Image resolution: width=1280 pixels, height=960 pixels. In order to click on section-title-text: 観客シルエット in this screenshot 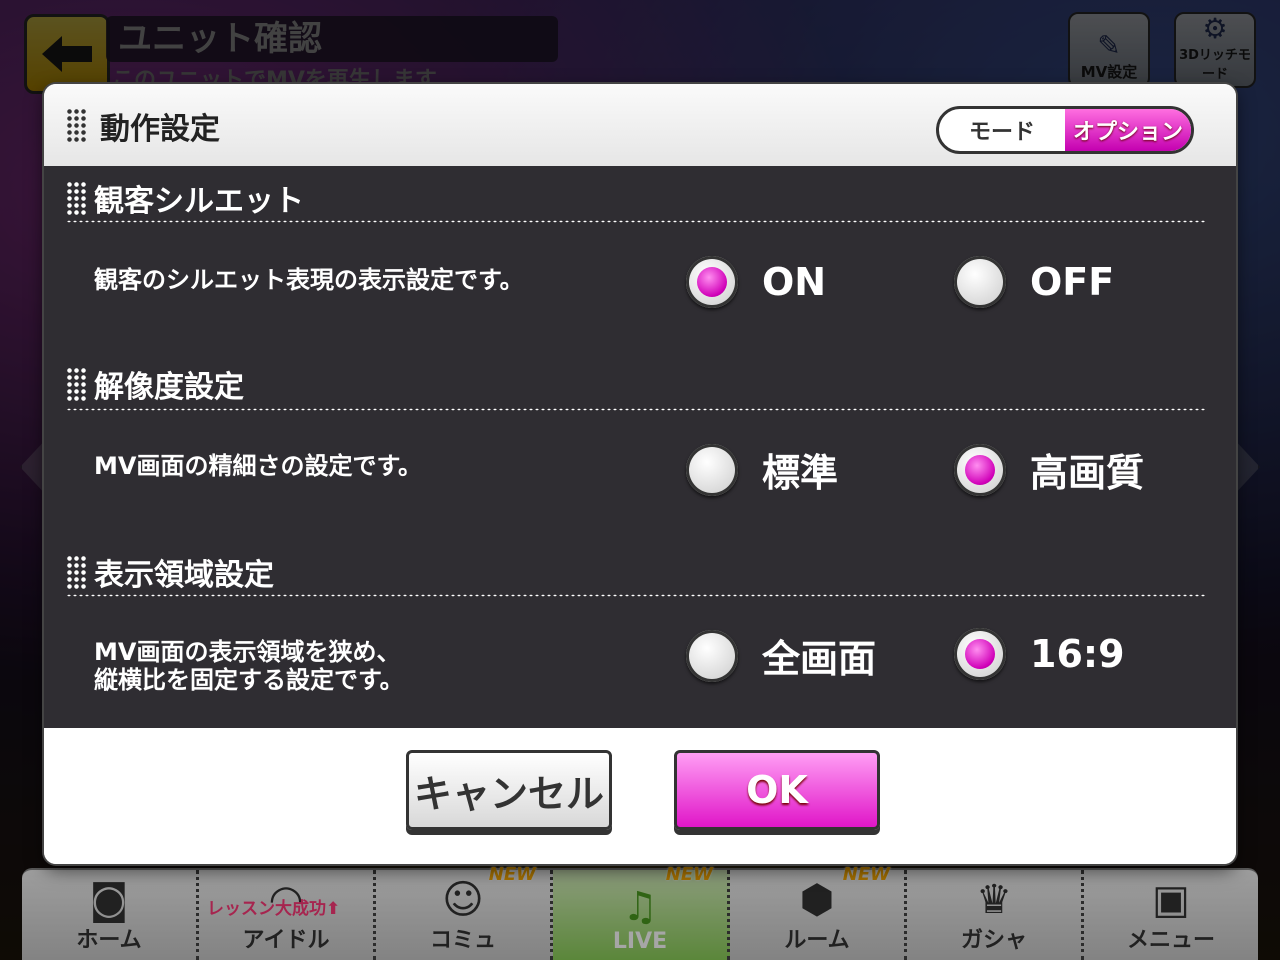, I will do `click(199, 201)`.